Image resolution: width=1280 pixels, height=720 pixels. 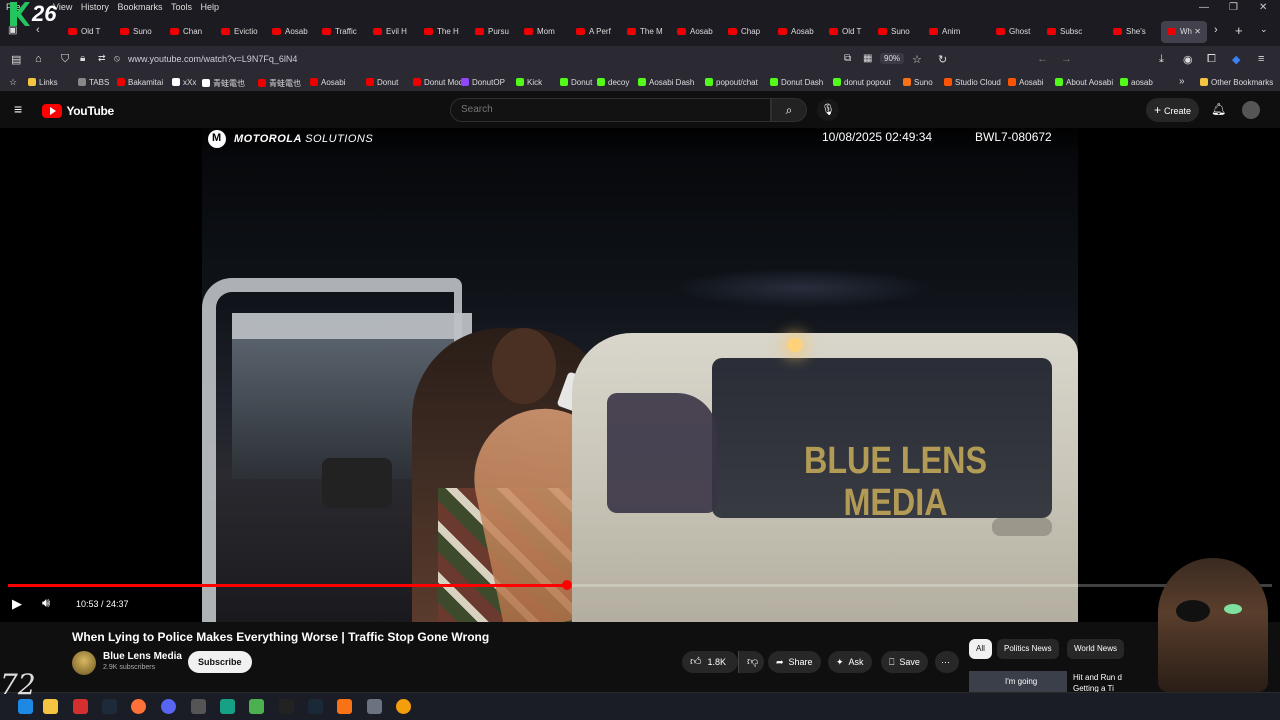 I want to click on game-icon, so click(x=198, y=706).